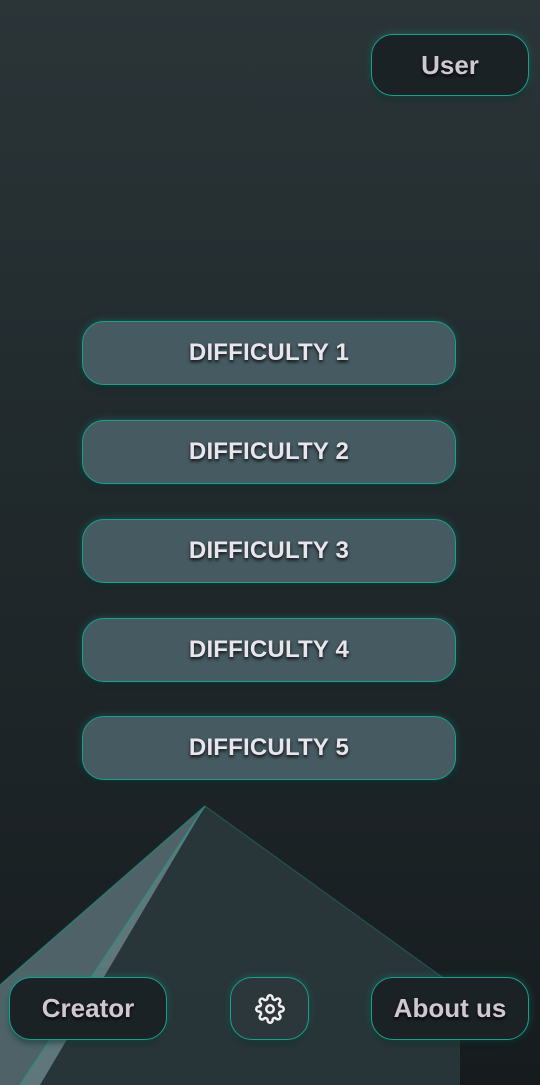 The image size is (540, 1085). I want to click on difficulty-1-label: DIFFICULTY 1, so click(269, 352).